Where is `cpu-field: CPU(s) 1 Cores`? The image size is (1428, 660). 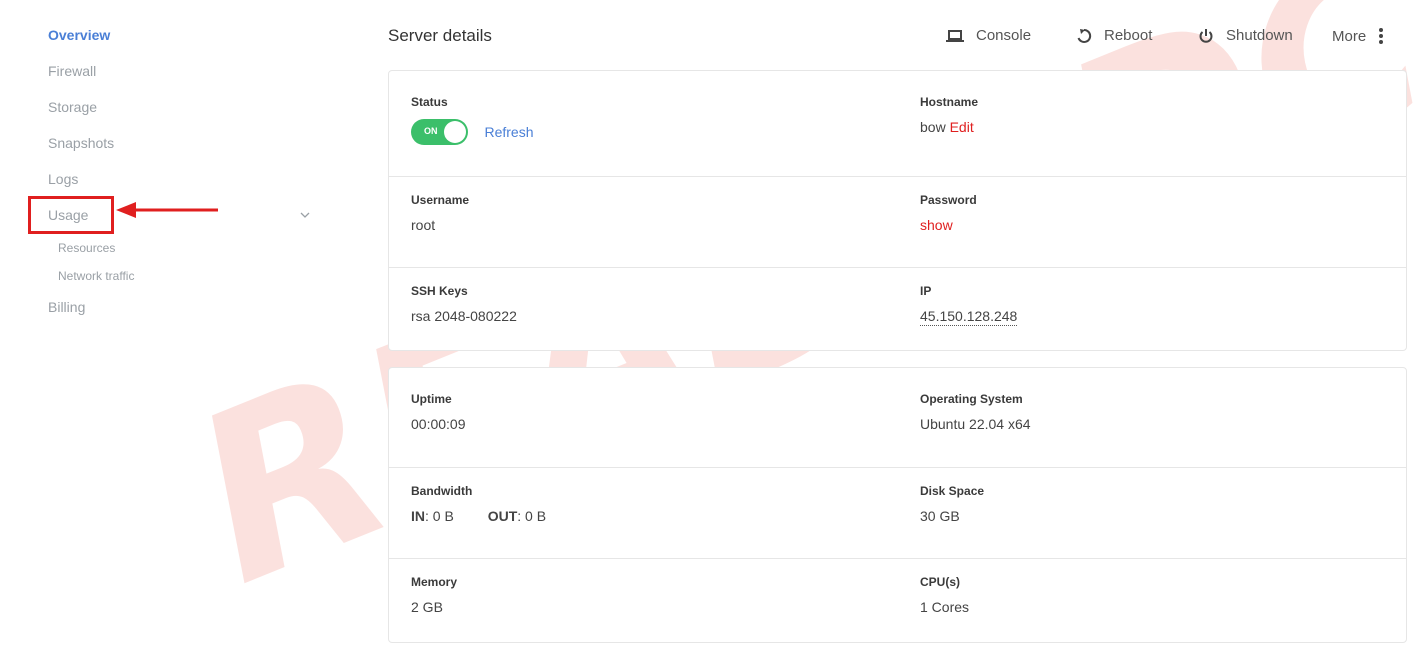
cpu-field: CPU(s) 1 Cores is located at coordinates (944, 595).